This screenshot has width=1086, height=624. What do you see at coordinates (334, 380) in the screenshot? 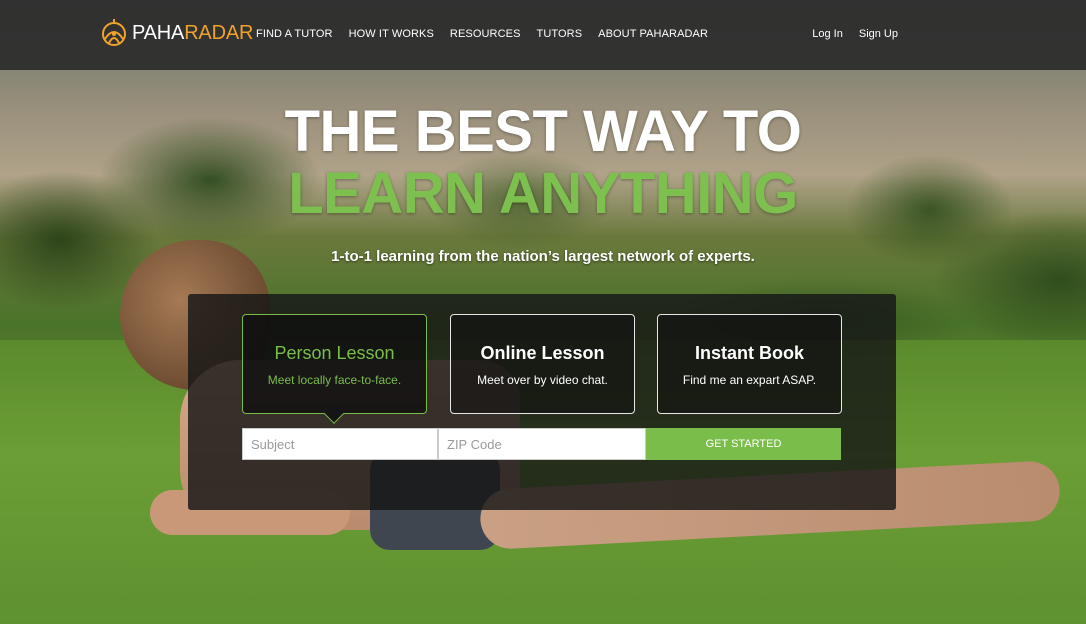
I see `lesson-option-desc: Meet locally face-to-face.` at bounding box center [334, 380].